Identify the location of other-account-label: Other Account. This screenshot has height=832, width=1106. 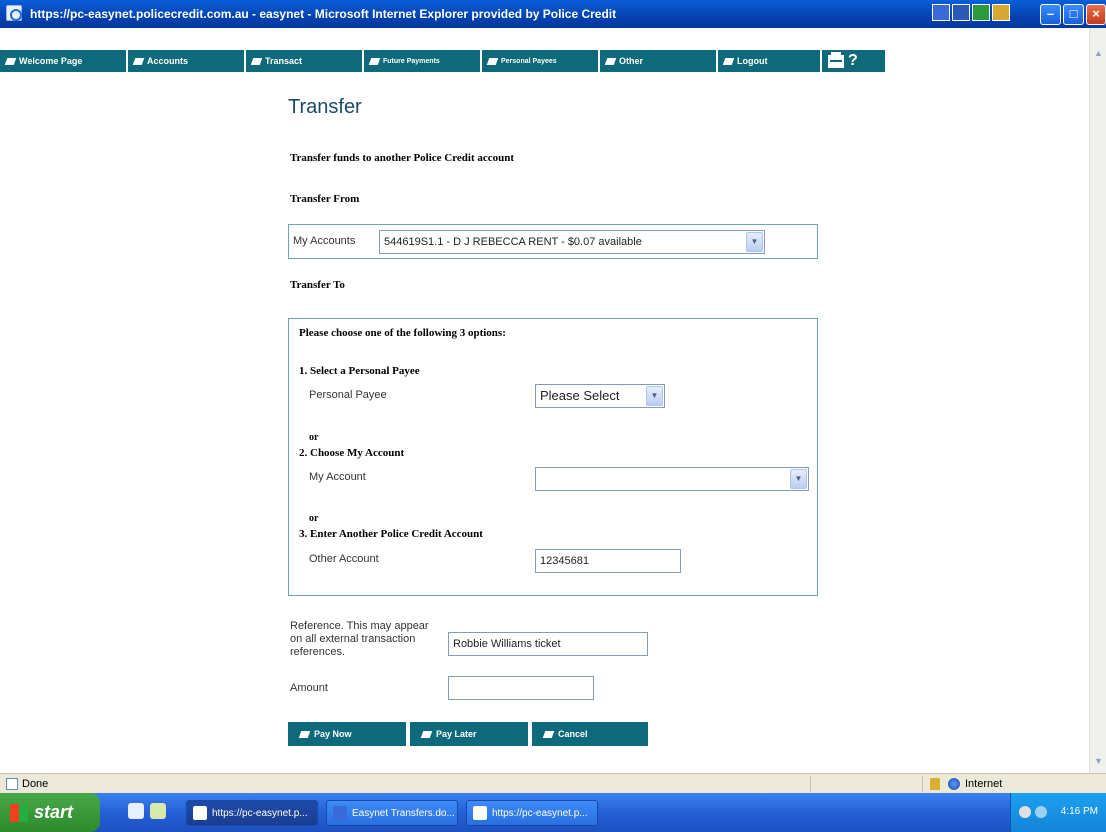
(344, 559).